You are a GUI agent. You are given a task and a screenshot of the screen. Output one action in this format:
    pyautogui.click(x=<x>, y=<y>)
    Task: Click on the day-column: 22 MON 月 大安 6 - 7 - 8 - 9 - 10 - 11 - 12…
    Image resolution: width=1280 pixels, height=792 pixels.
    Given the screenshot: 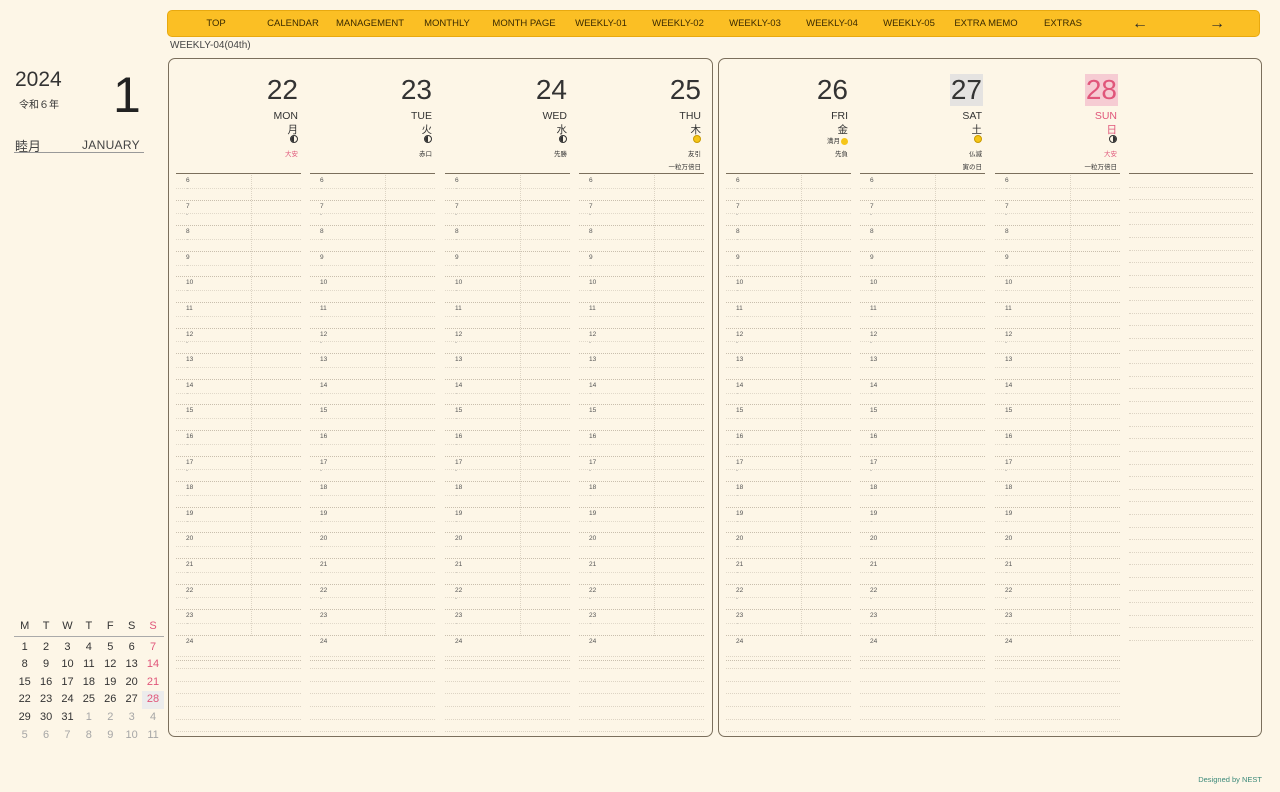 What is the action you would take?
    pyautogui.click(x=238, y=396)
    